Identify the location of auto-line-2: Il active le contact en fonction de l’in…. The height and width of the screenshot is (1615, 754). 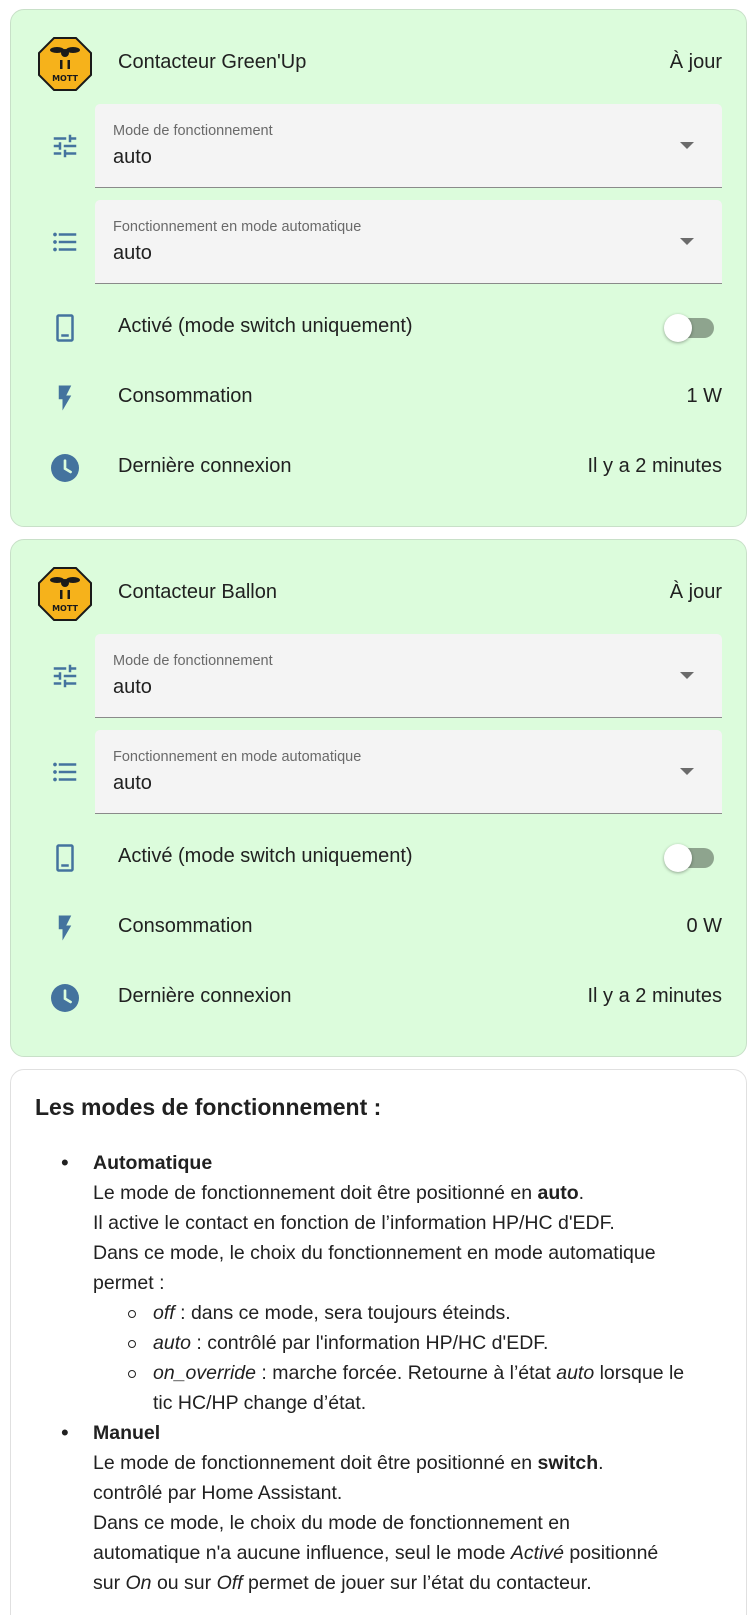
(354, 1223).